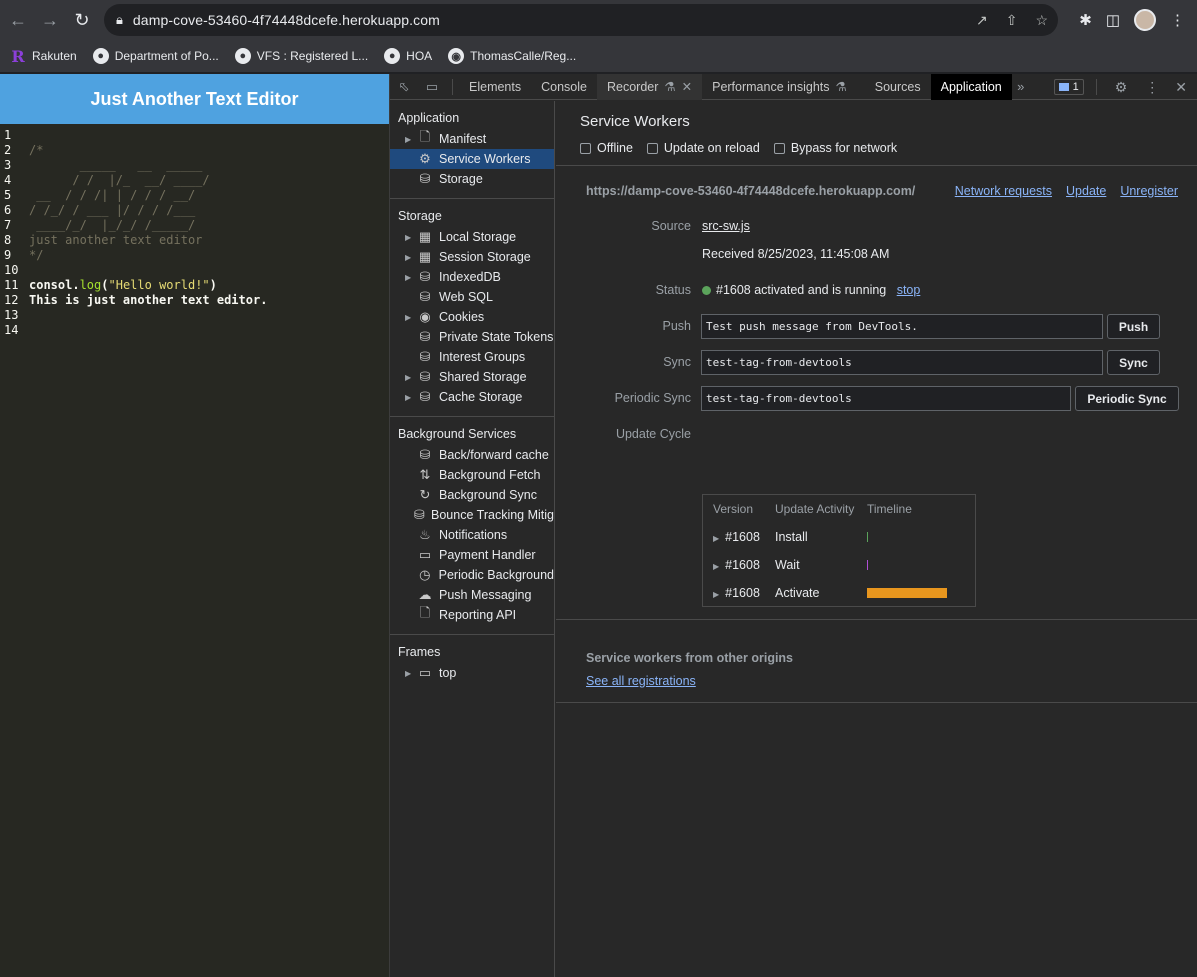 The image size is (1197, 977). I want to click on avatar, so click(1145, 20).